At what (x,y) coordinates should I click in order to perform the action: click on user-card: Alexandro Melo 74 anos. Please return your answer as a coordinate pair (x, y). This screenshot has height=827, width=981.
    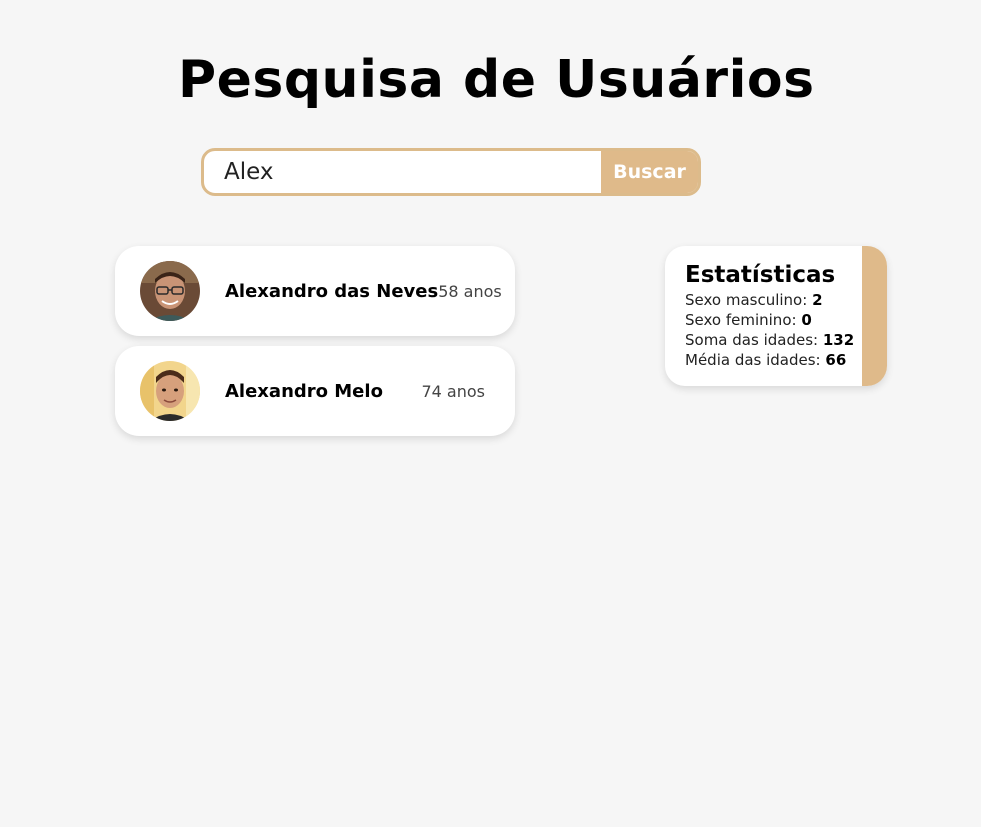
    Looking at the image, I should click on (315, 391).